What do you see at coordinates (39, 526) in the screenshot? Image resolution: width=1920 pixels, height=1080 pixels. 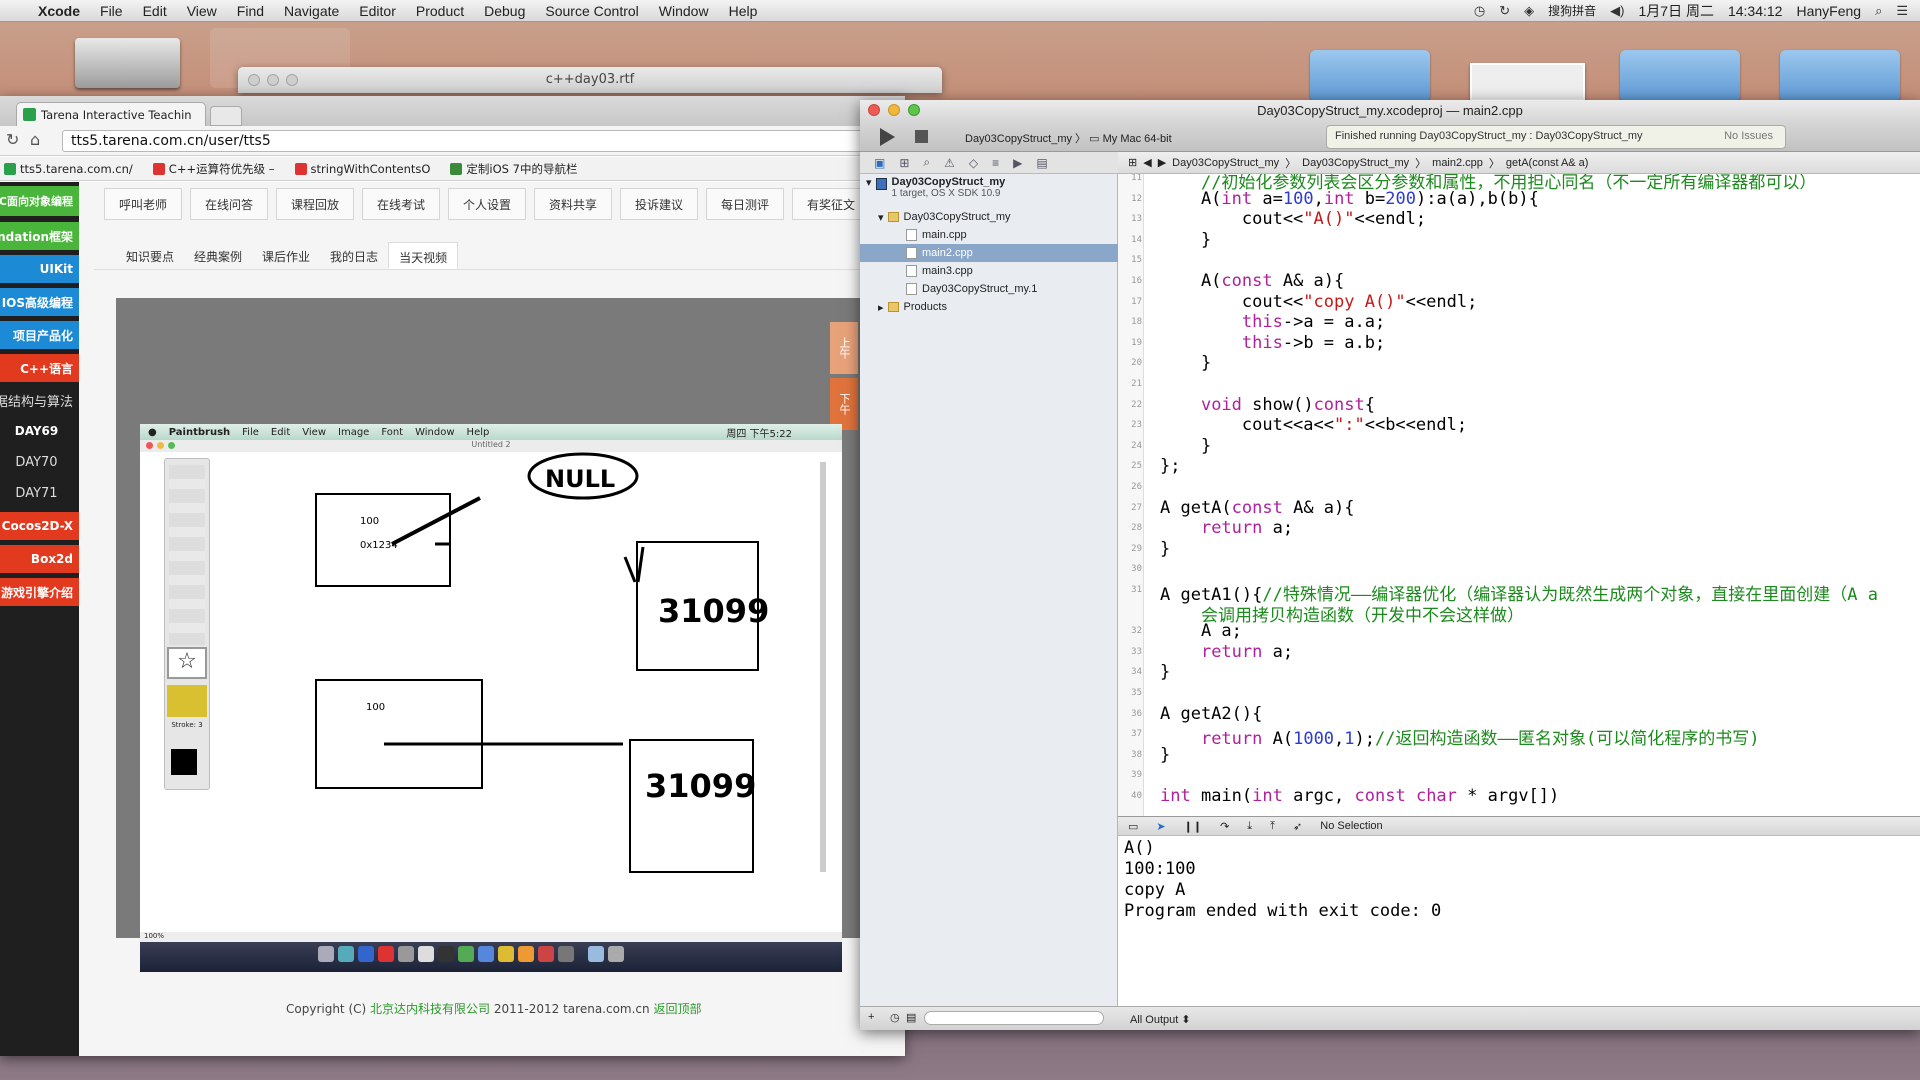 I see `sidebar-item-cocos2dx: Cocos2D-X` at bounding box center [39, 526].